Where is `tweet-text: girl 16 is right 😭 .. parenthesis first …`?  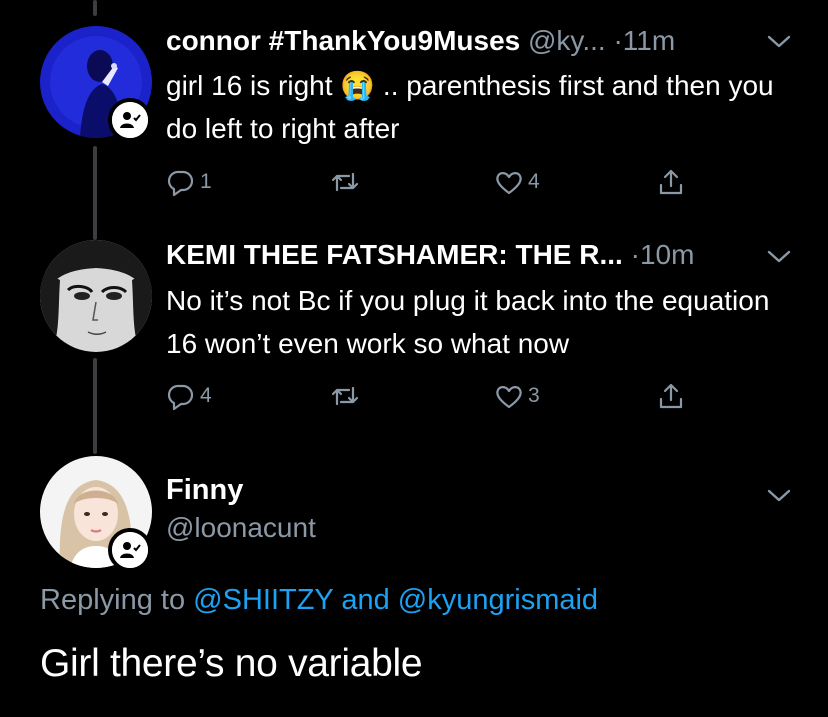 tweet-text: girl 16 is right 😭 .. parenthesis first … is located at coordinates (470, 107).